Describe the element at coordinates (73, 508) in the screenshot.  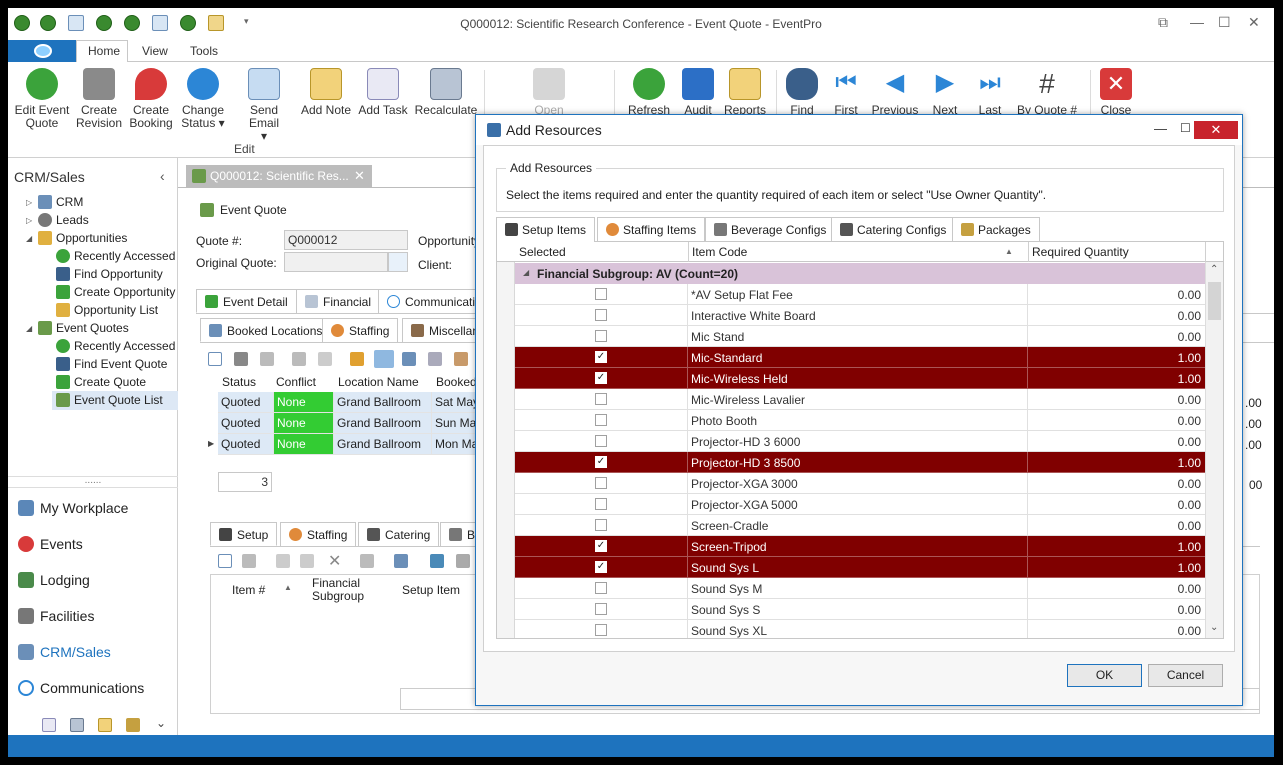
I see `nav-my-workplace: My Workplace` at that location.